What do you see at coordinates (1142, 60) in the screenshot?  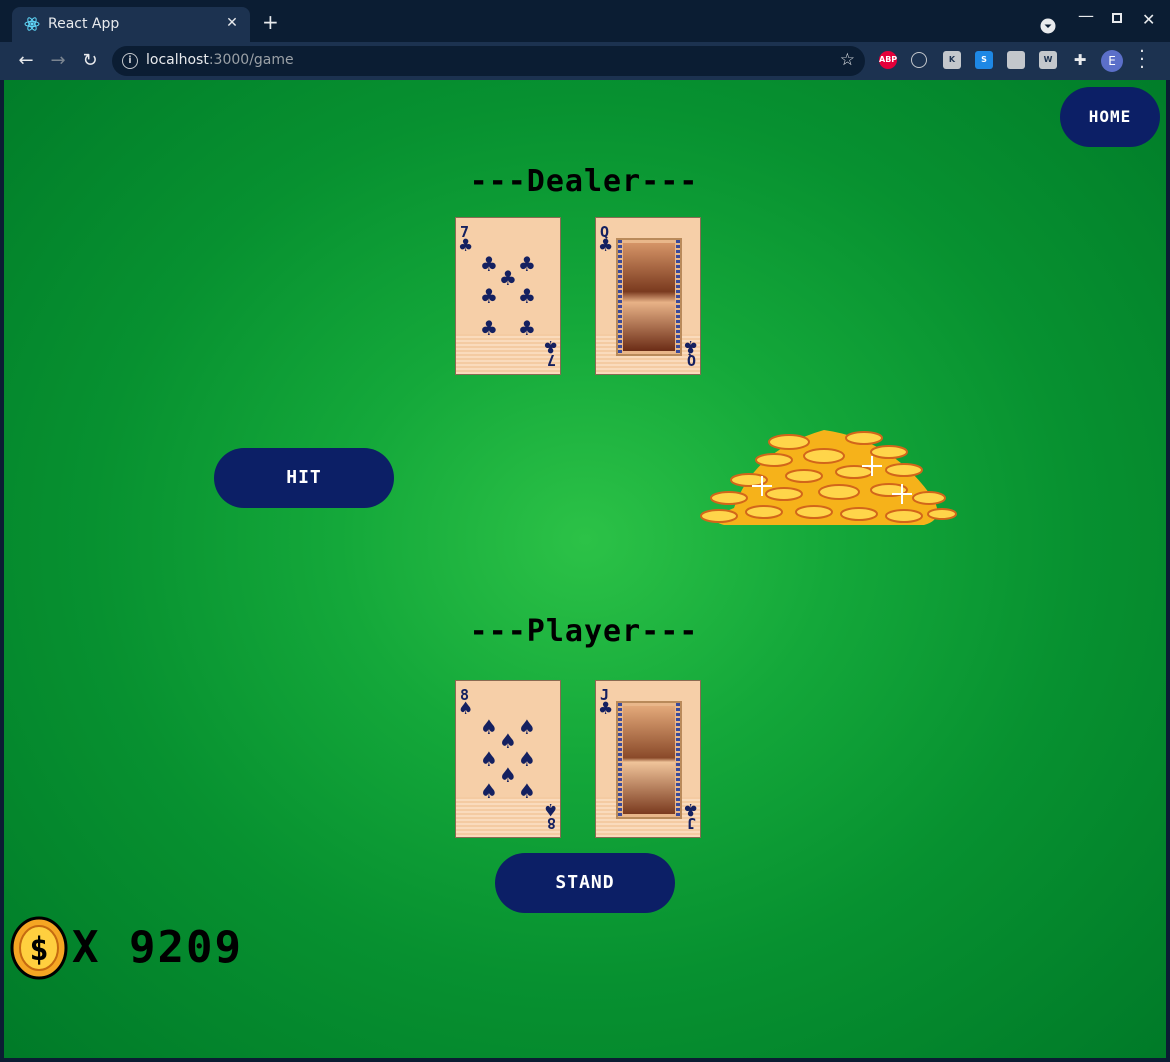 I see `browser-menu-icon: · · ·` at bounding box center [1142, 60].